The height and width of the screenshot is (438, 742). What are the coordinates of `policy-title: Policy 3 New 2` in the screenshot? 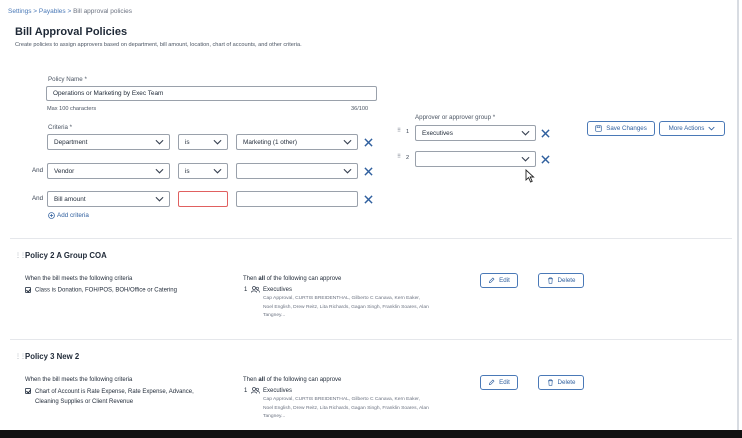 It's located at (52, 356).